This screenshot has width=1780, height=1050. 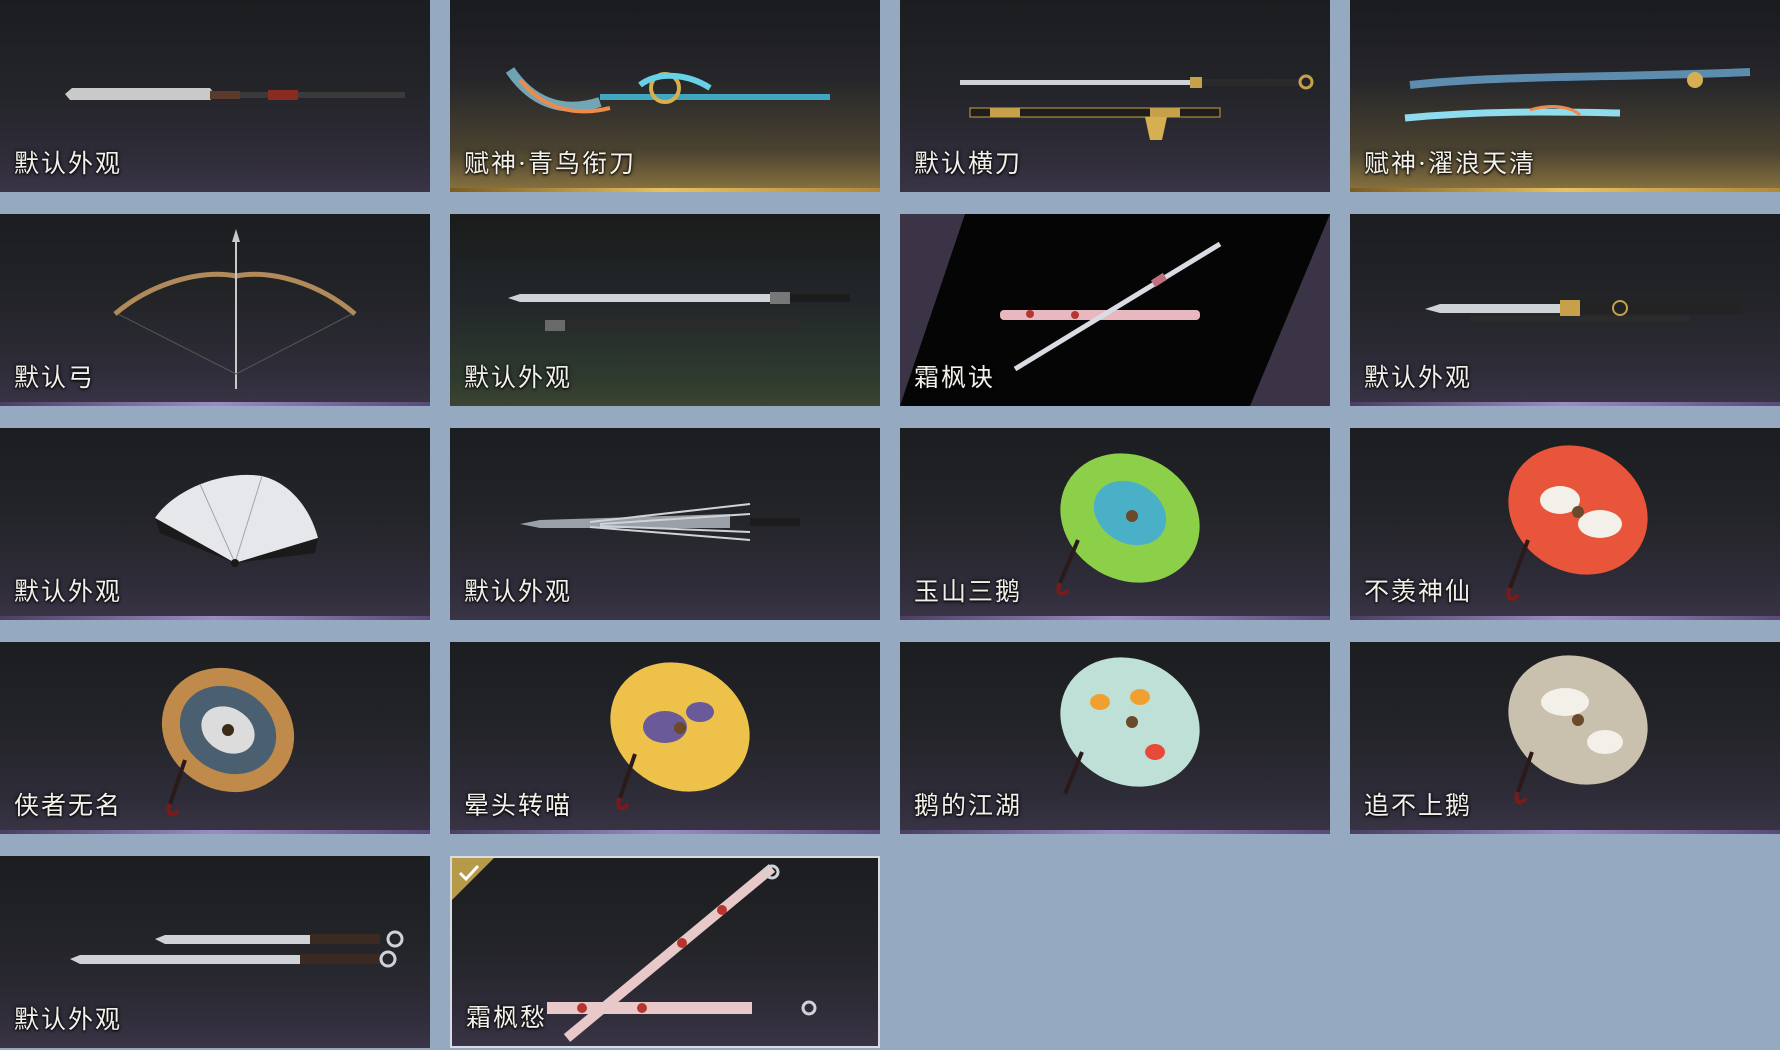 I want to click on skin-name: 侠者无名, so click(x=68, y=805).